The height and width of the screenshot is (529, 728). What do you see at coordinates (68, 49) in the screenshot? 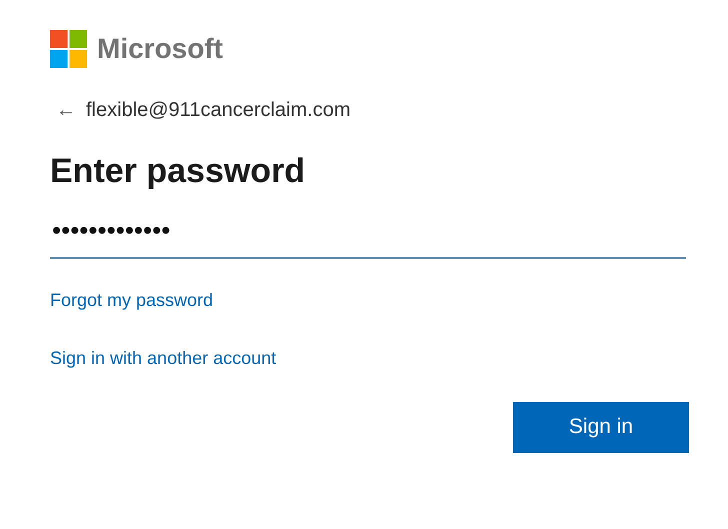
I see `logo-icon` at bounding box center [68, 49].